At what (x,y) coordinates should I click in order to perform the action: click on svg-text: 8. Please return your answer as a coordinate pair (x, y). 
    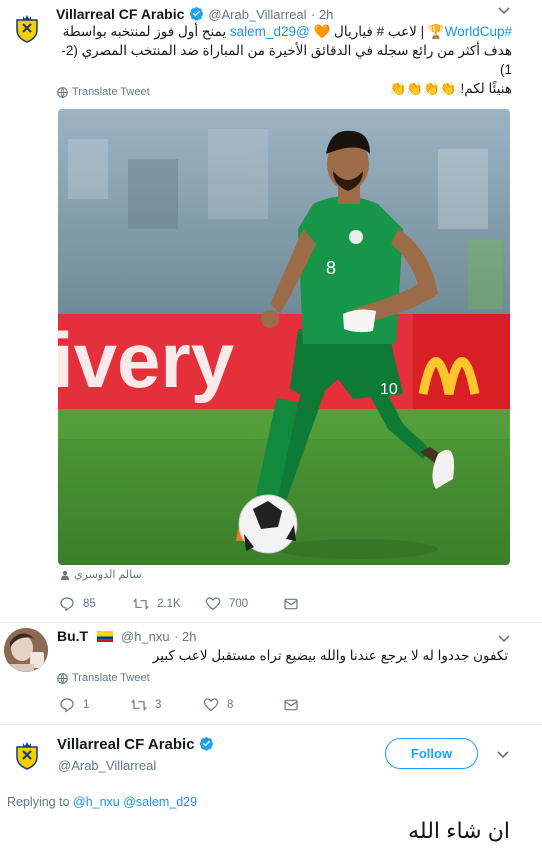
    Looking at the image, I should click on (331, 268).